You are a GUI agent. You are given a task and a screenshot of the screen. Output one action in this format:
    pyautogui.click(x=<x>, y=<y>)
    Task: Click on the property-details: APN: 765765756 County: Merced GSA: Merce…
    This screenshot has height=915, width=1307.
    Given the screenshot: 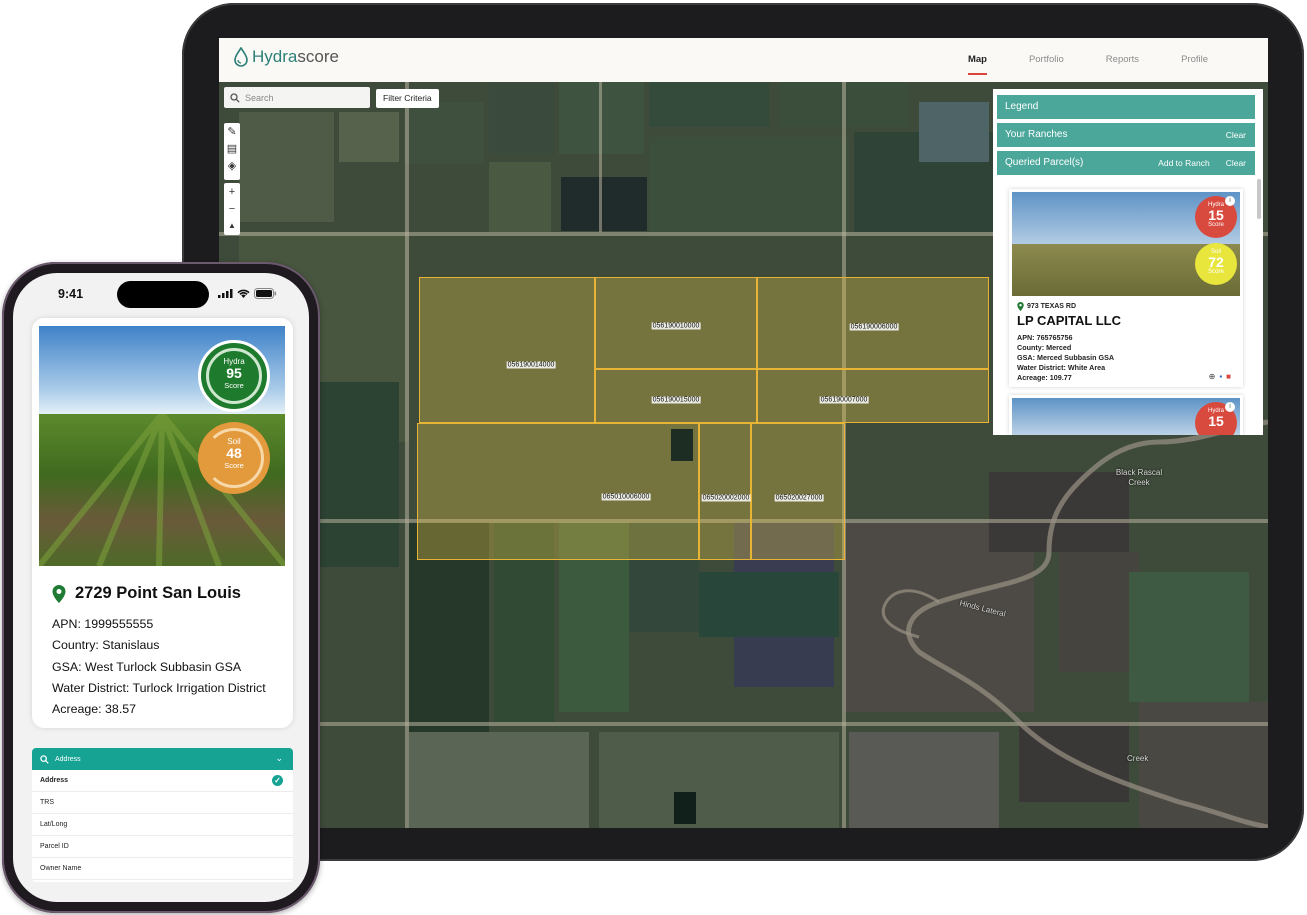 What is the action you would take?
    pyautogui.click(x=1065, y=358)
    